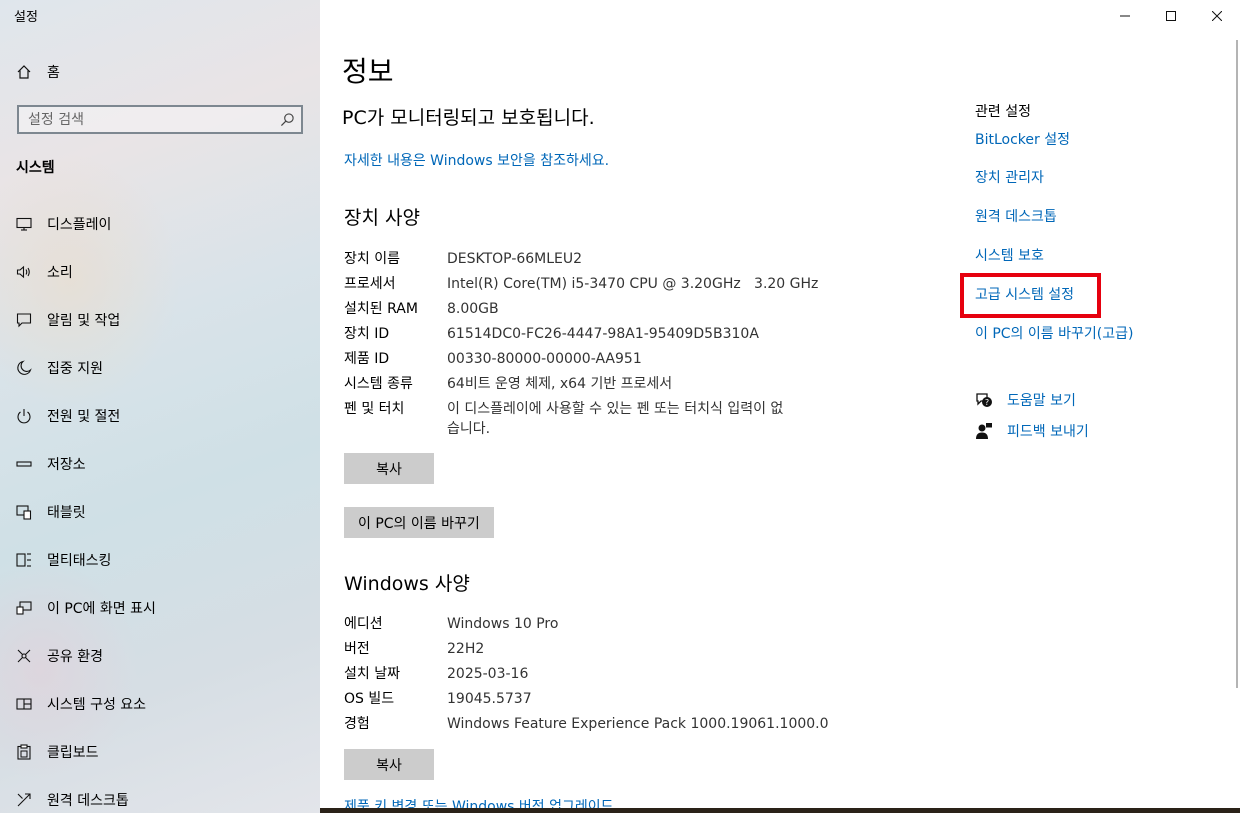  Describe the element at coordinates (101, 609) in the screenshot. I see `sidebar-item-label: 이 PC에 화면 표시` at that location.